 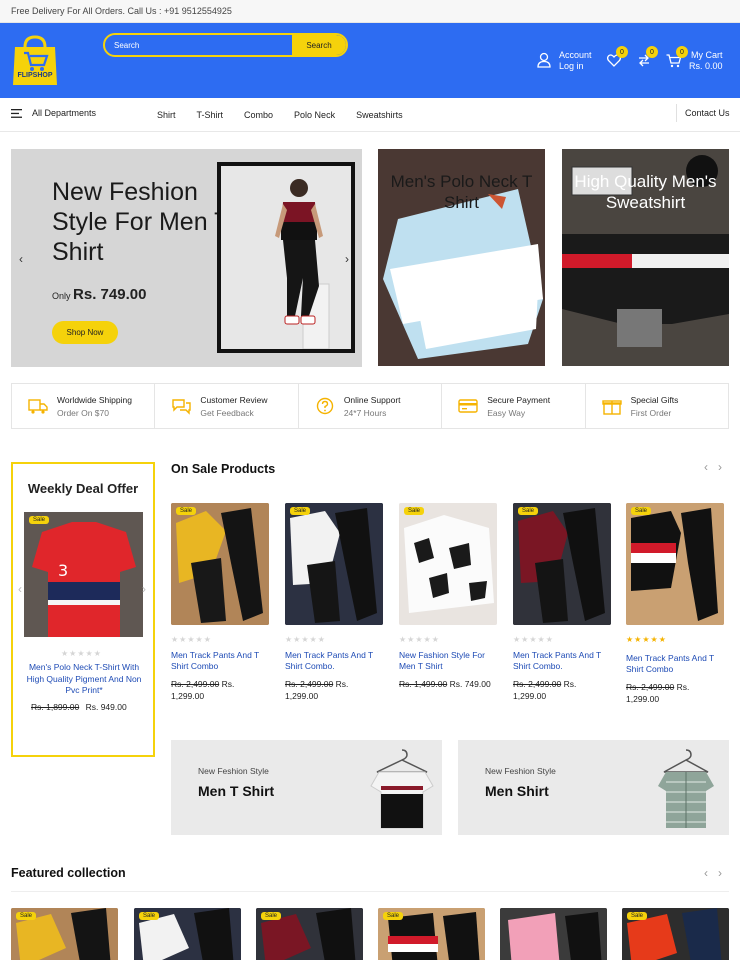 I want to click on weekly-next-arrow: ›, so click(x=144, y=589).